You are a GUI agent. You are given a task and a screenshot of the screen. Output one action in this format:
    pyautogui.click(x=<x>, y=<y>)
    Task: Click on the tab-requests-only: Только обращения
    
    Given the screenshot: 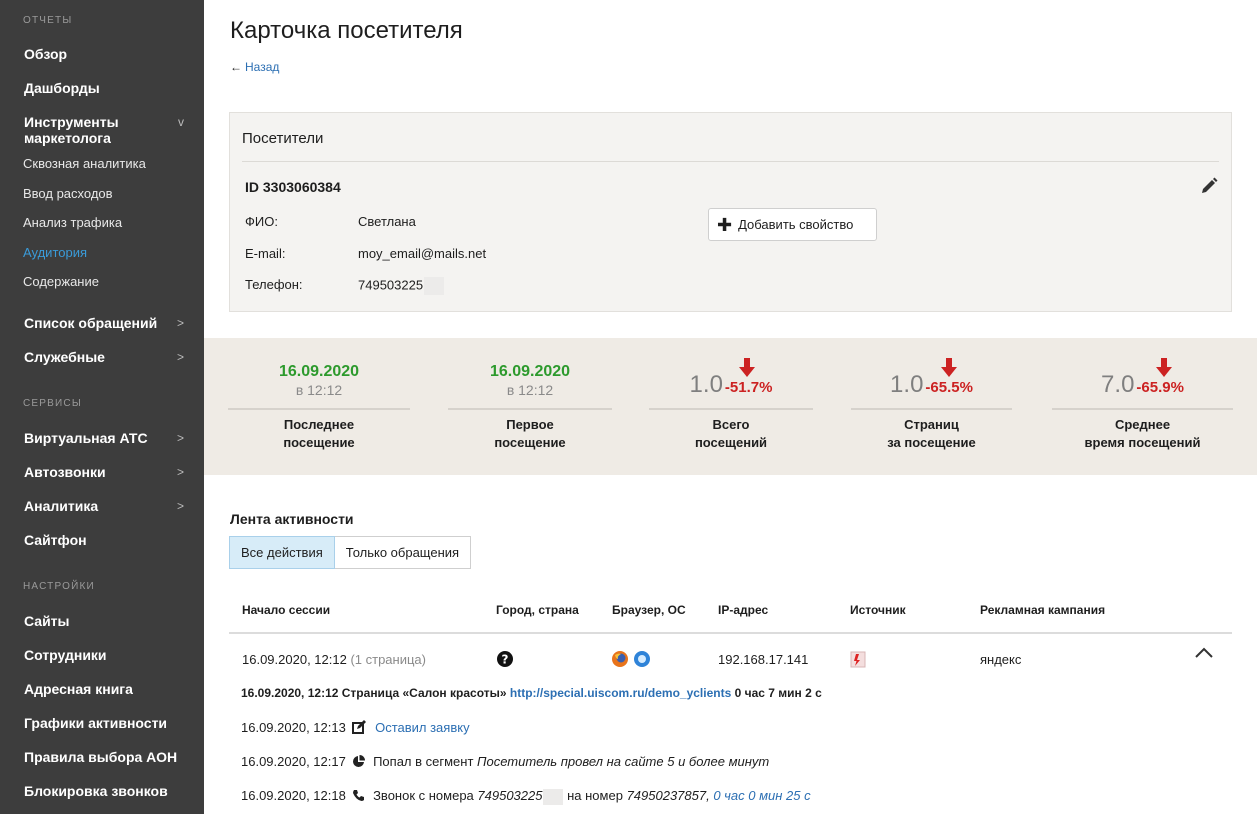 What is the action you would take?
    pyautogui.click(x=403, y=552)
    